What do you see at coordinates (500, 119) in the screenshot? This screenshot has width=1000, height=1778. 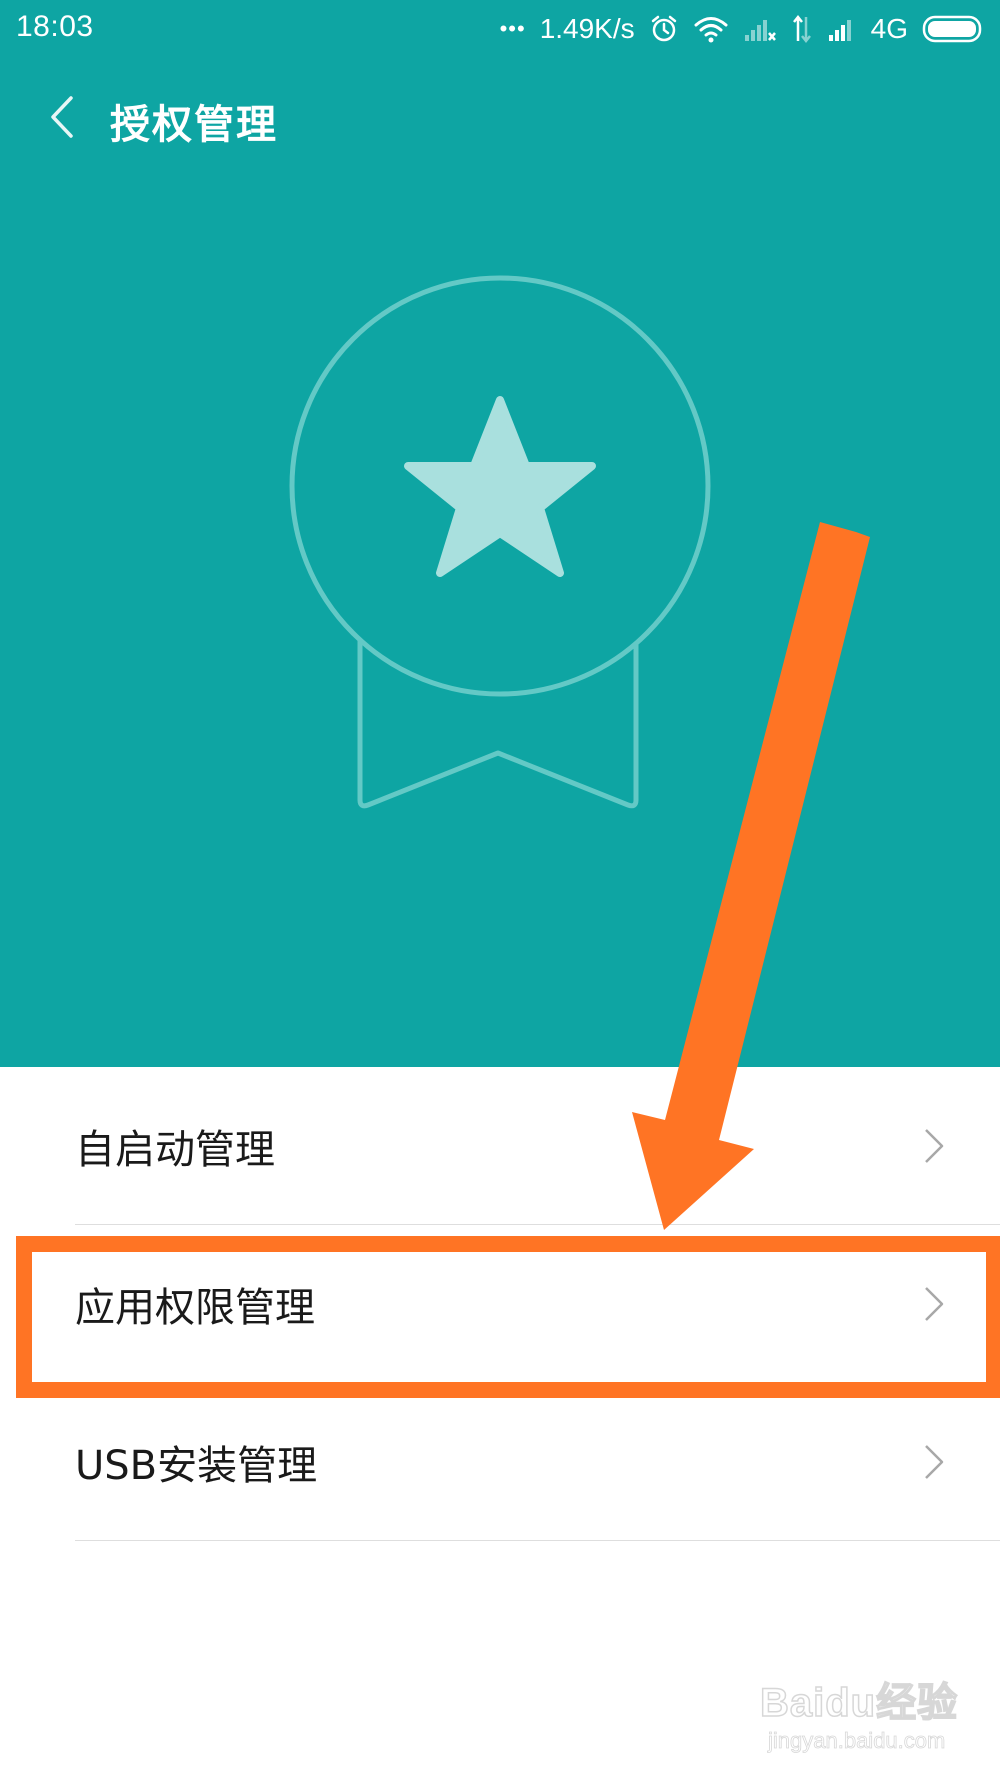 I see `title-bar: 授权管理` at bounding box center [500, 119].